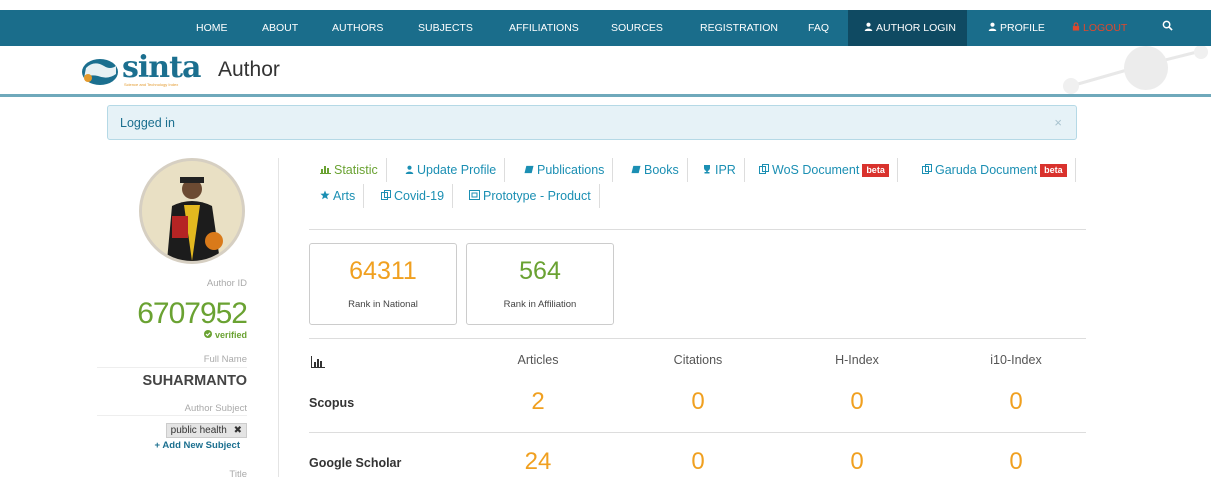  I want to click on add-subject-label: Add New Subject, so click(201, 445).